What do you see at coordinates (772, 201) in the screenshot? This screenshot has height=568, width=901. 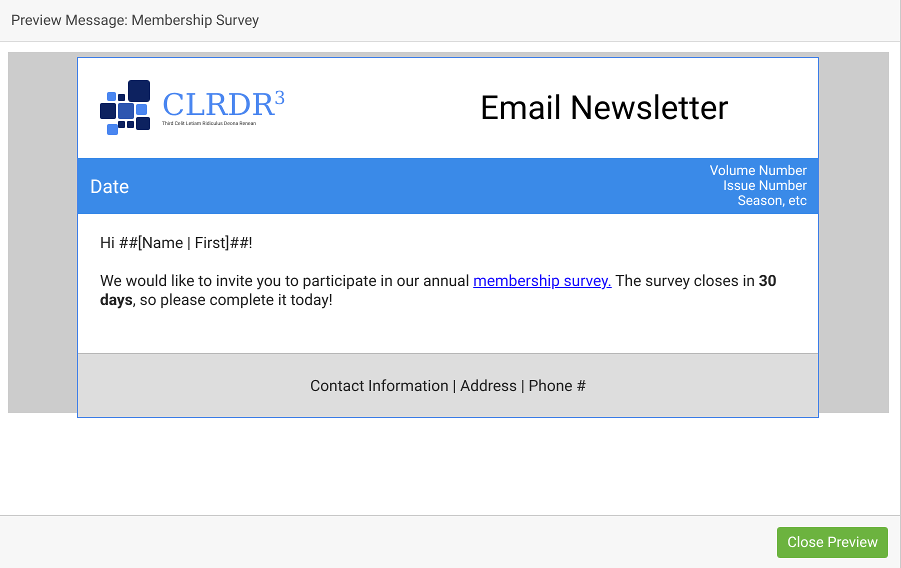 I see `banner-meta: Season, etc` at bounding box center [772, 201].